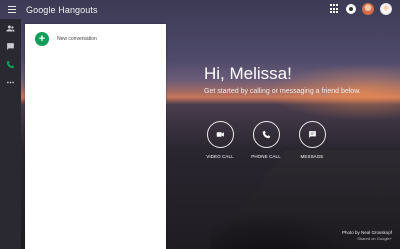 The image size is (400, 249). What do you see at coordinates (248, 73) in the screenshot?
I see `greeting: Hi, Melissa!` at bounding box center [248, 73].